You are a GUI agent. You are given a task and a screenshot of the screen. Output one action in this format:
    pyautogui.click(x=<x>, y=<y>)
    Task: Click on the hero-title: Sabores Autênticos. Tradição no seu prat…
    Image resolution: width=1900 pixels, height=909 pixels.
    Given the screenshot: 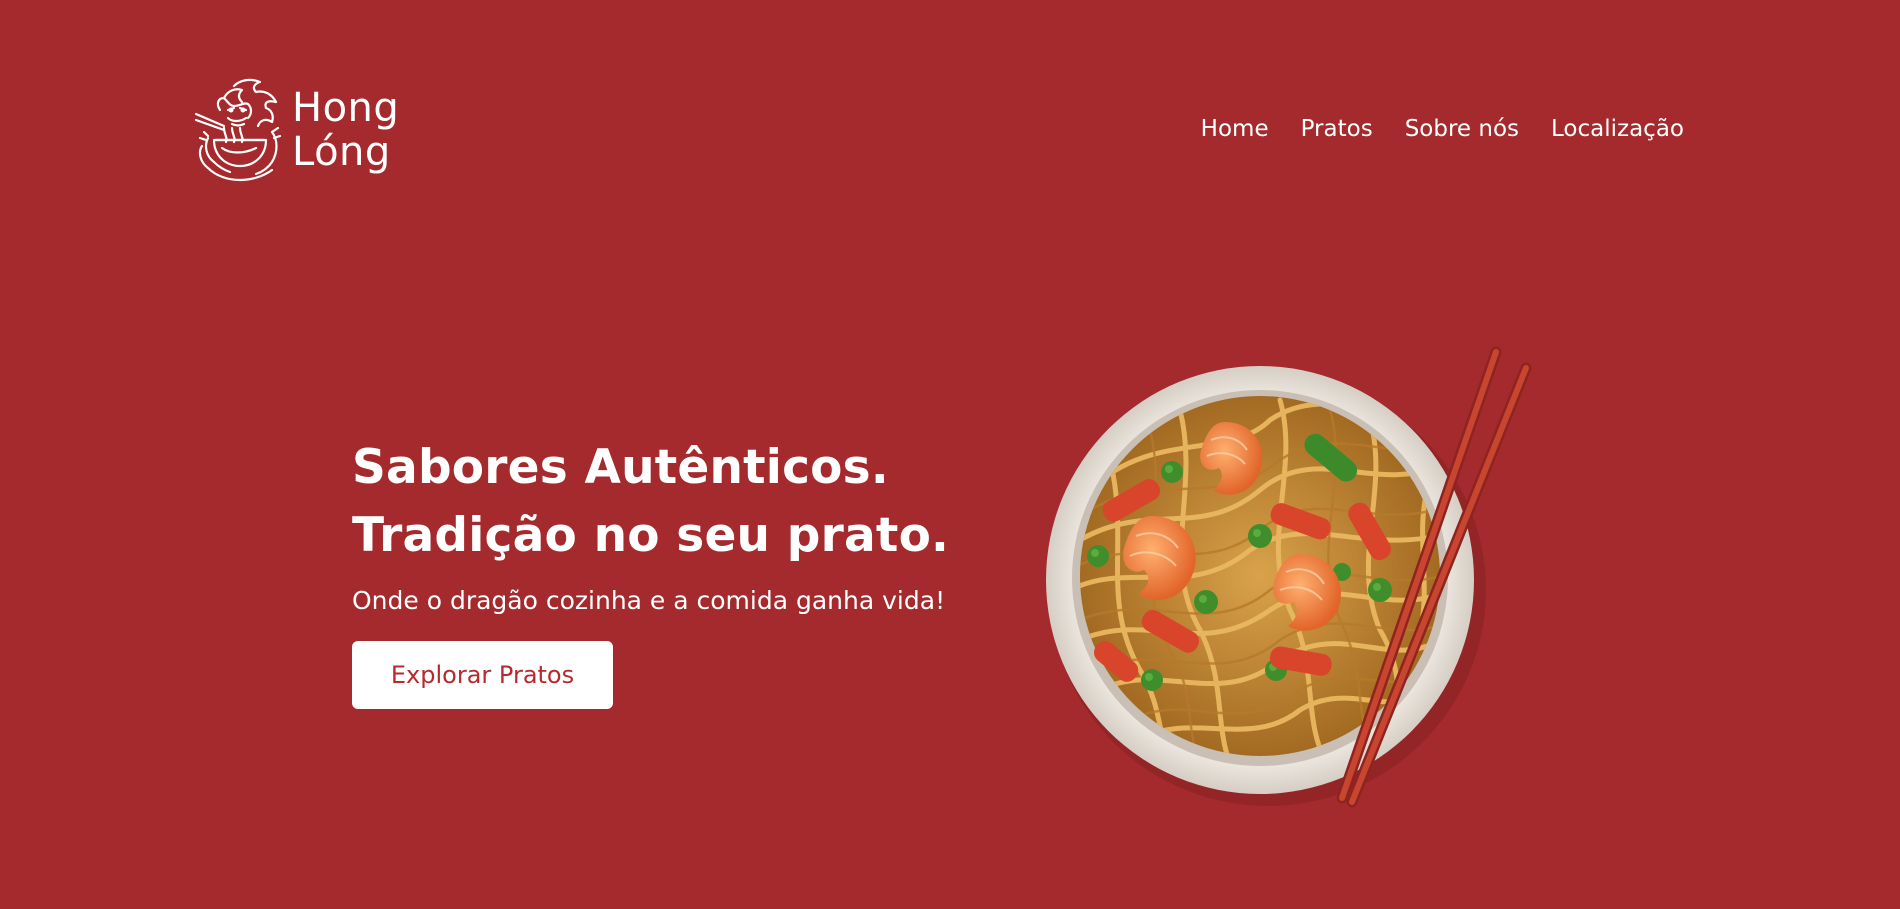 What is the action you would take?
    pyautogui.click(x=650, y=502)
    